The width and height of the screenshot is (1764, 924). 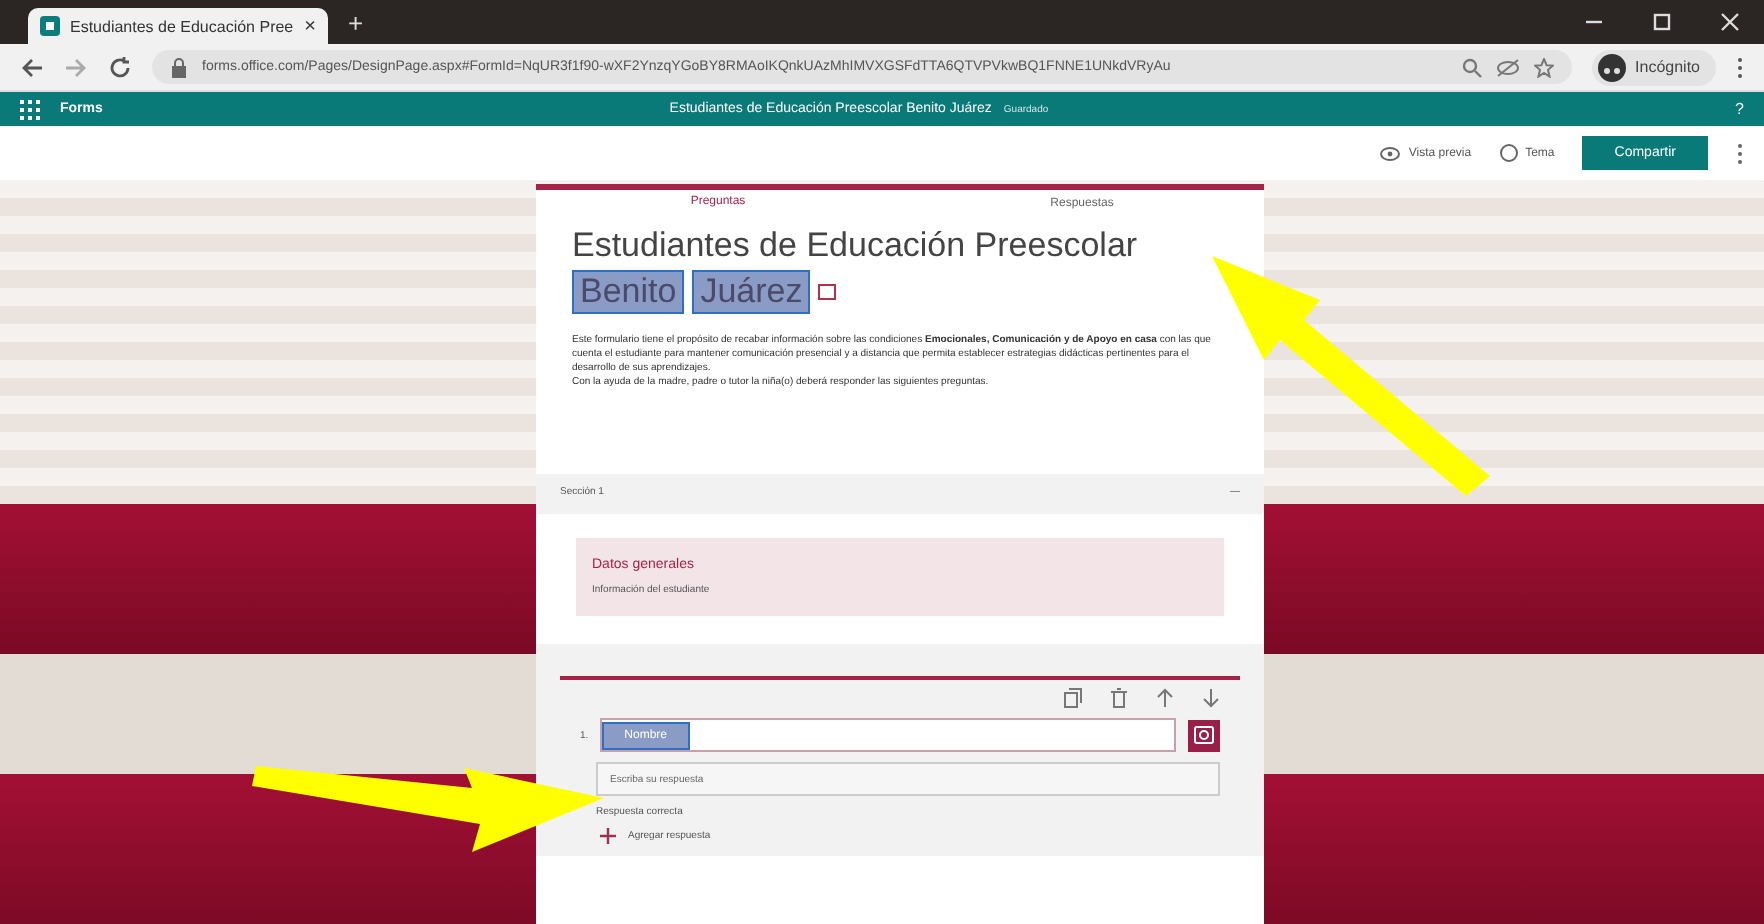 What do you see at coordinates (1653, 67) in the screenshot?
I see `incognito-profile-button: Incógnito` at bounding box center [1653, 67].